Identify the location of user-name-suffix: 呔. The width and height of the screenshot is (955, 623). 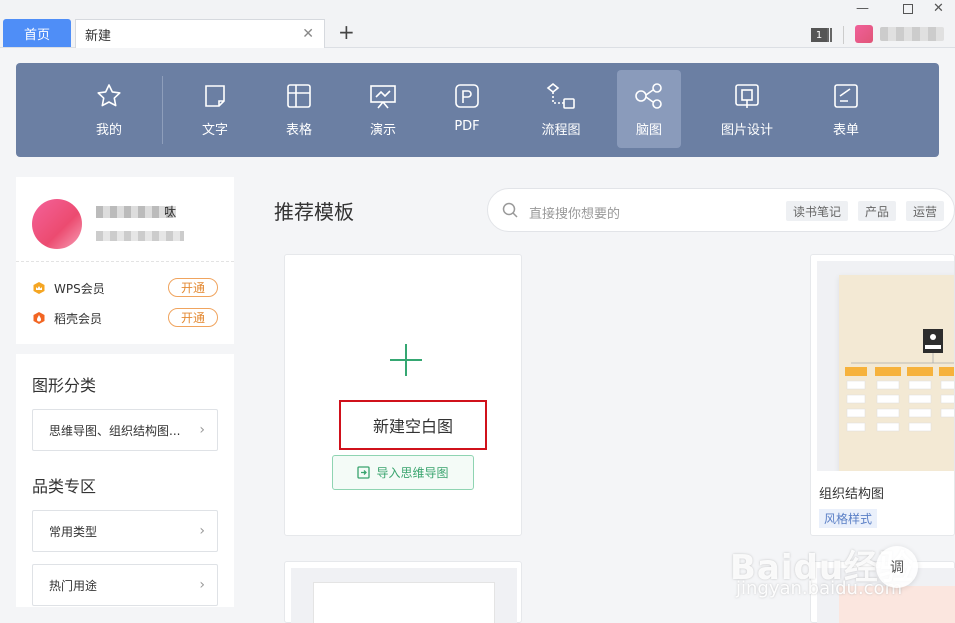
(170, 212).